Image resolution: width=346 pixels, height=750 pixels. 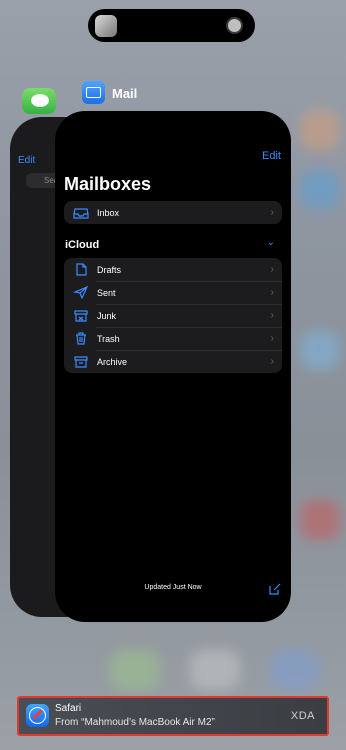 I want to click on messages-edit-button: Edit, so click(x=26, y=160).